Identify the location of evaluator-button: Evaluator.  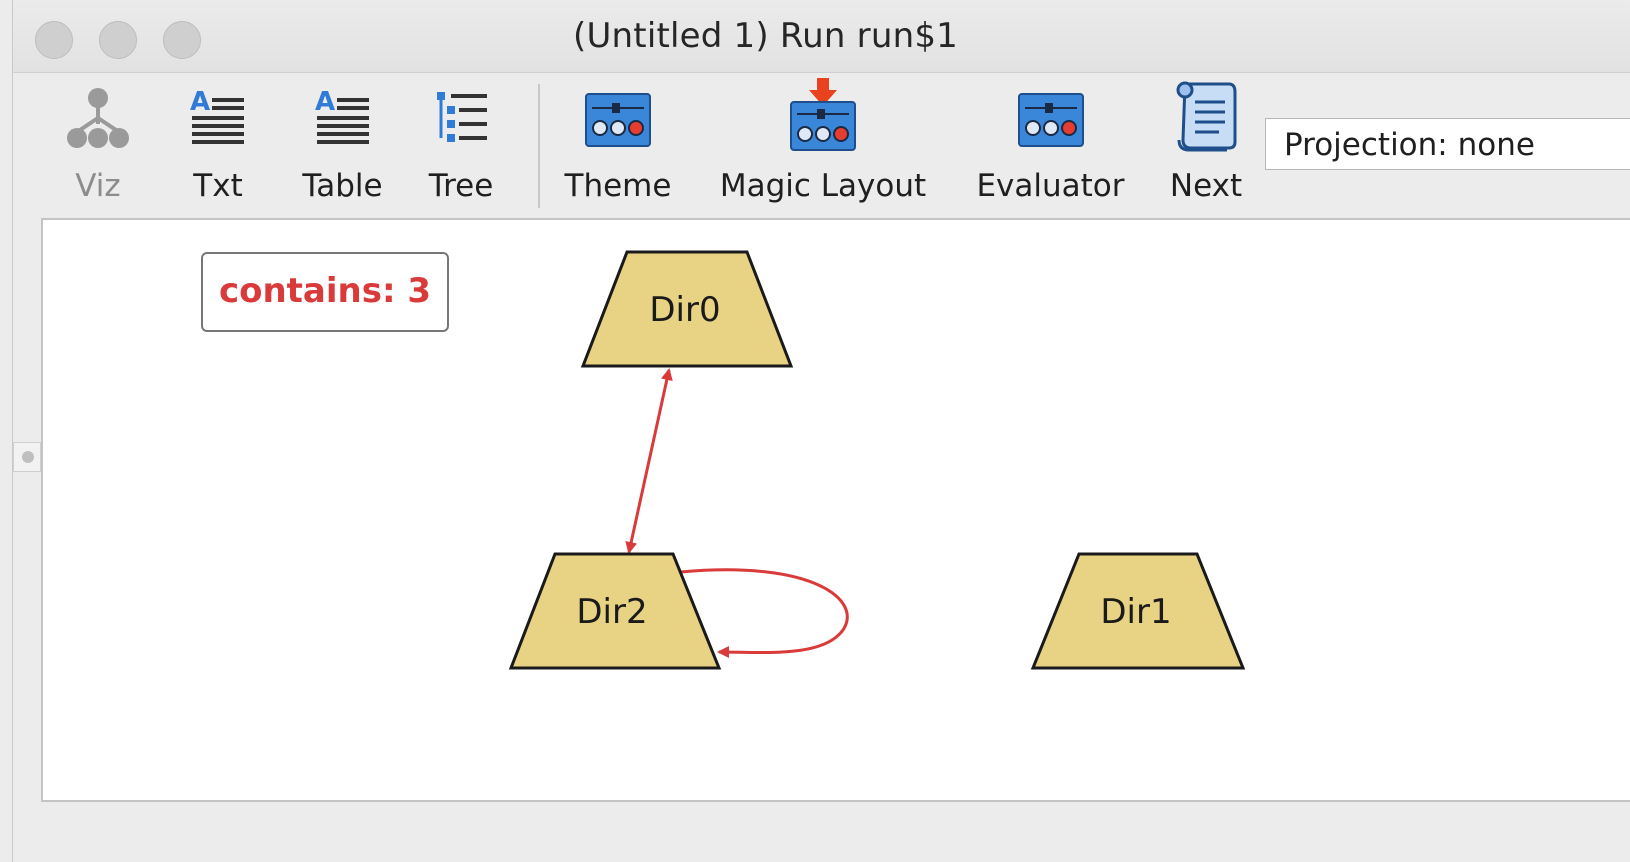
(1050, 145).